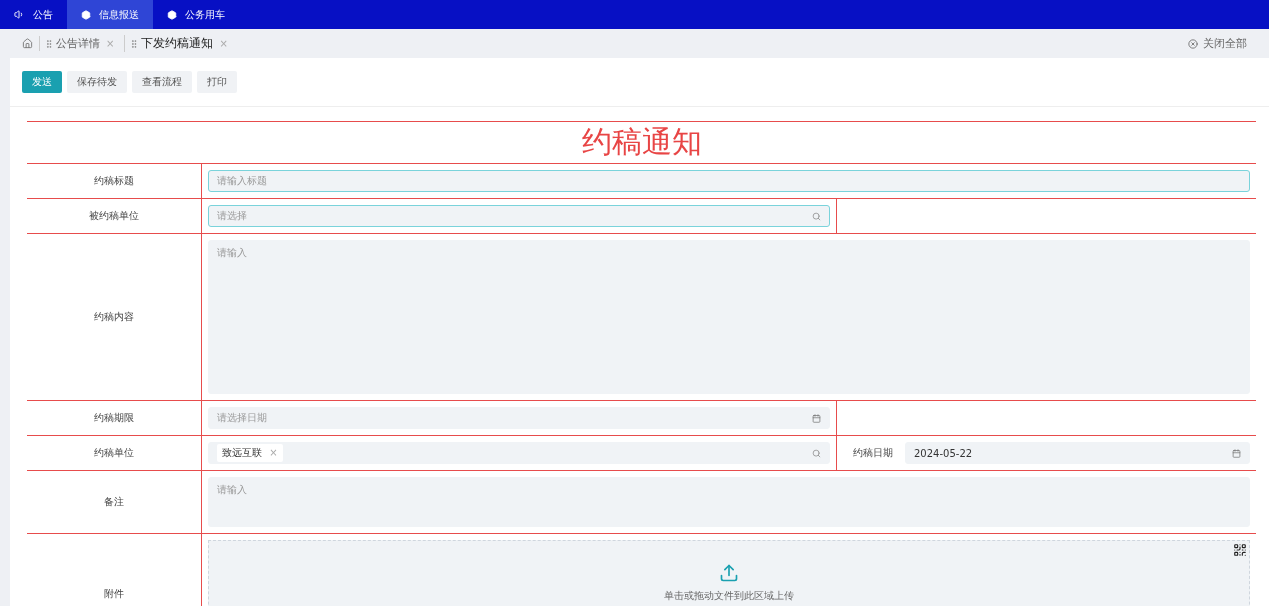  What do you see at coordinates (114, 418) in the screenshot?
I see `field-label: 约稿期限` at bounding box center [114, 418].